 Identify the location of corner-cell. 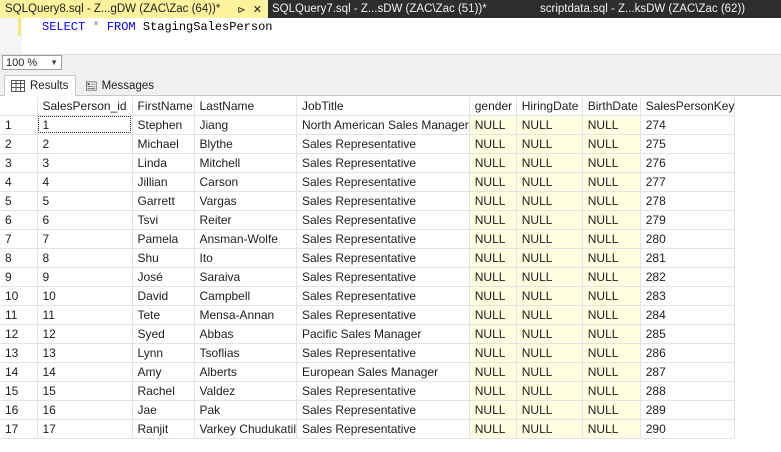
(19, 106).